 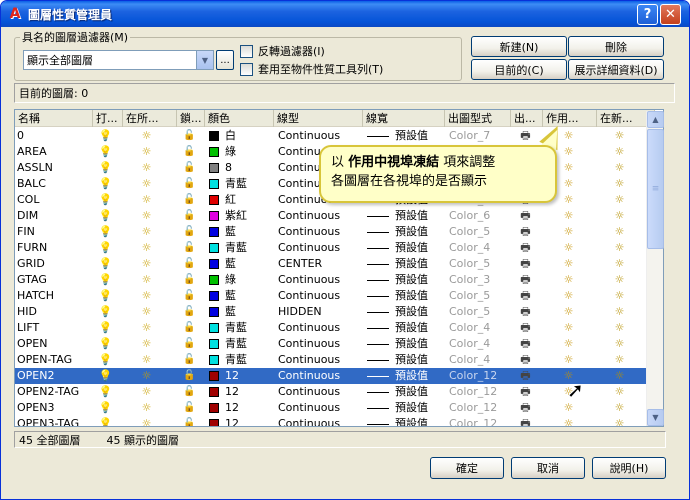 I want to click on layer-row: OPEN3 💡 ☼ 🔓 12 Continuous 預設值 Color_12 🖶 ☼ ☼, so click(x=335, y=408).